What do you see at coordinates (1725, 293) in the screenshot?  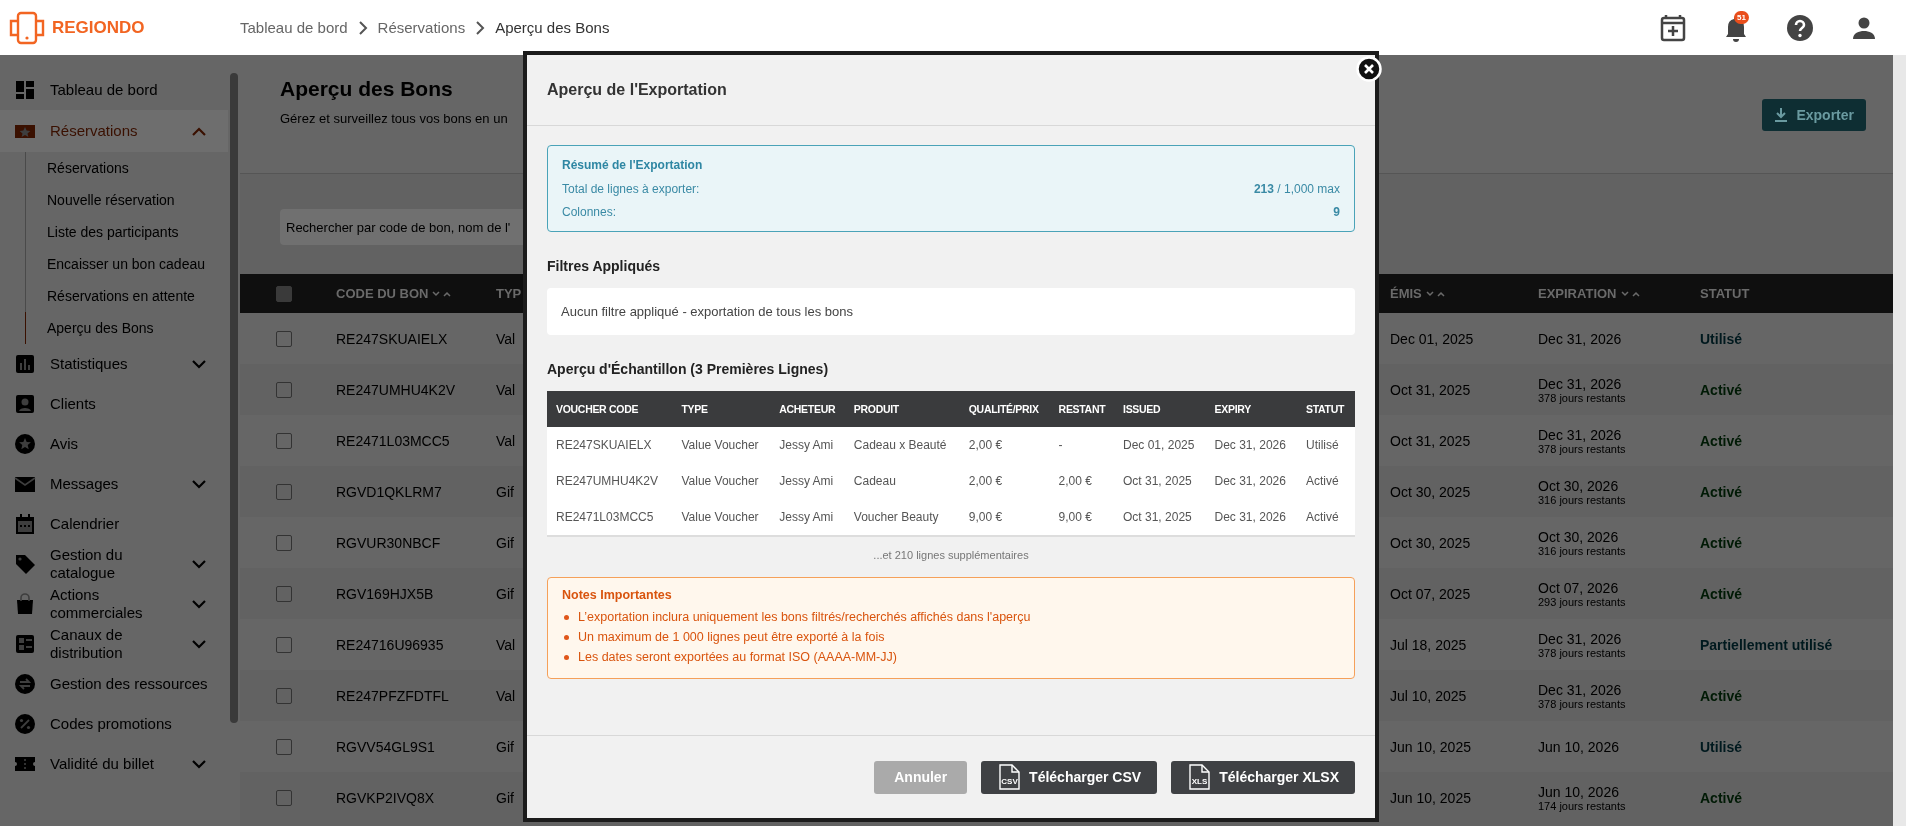 I see `column-header: STATUT` at bounding box center [1725, 293].